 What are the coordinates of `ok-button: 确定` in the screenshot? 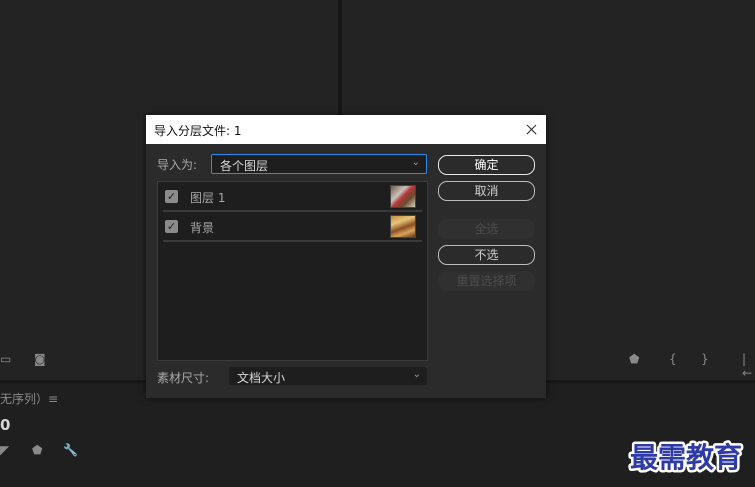 It's located at (486, 165).